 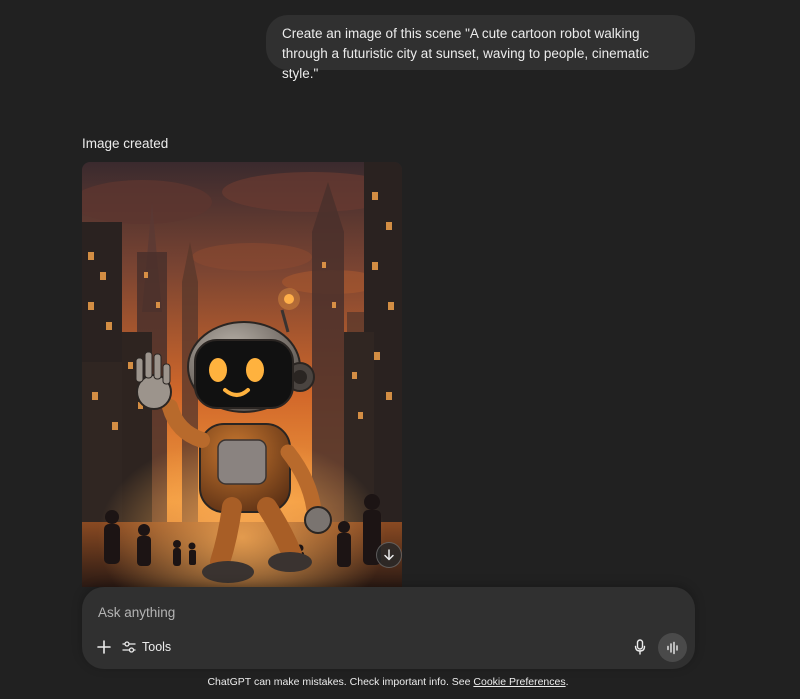 I want to click on dictate-button, so click(x=640, y=647).